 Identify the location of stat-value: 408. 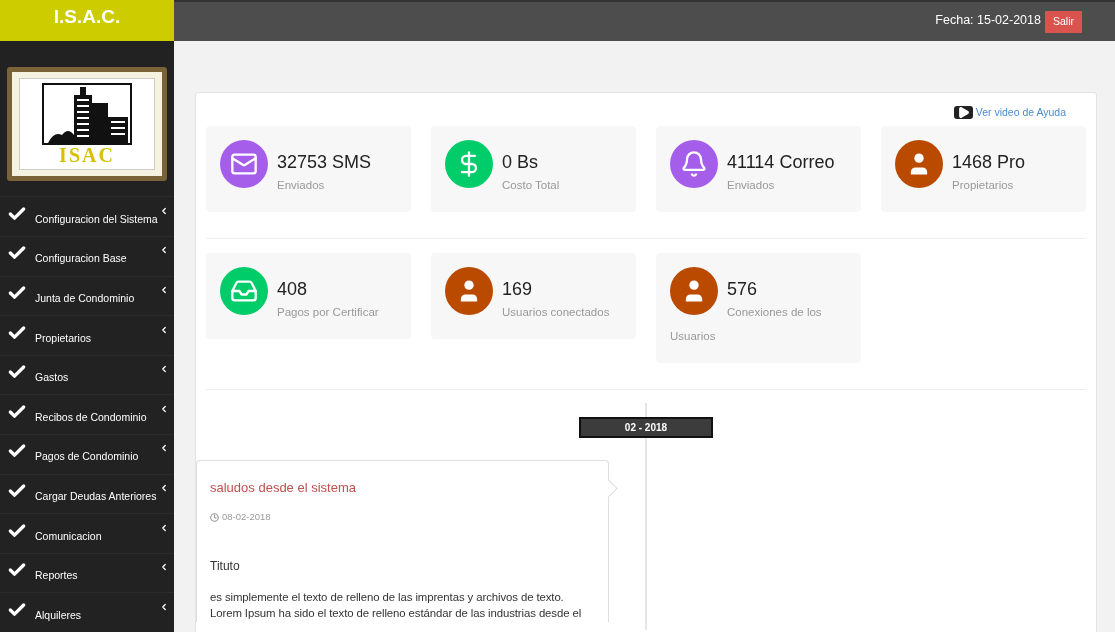
(292, 288).